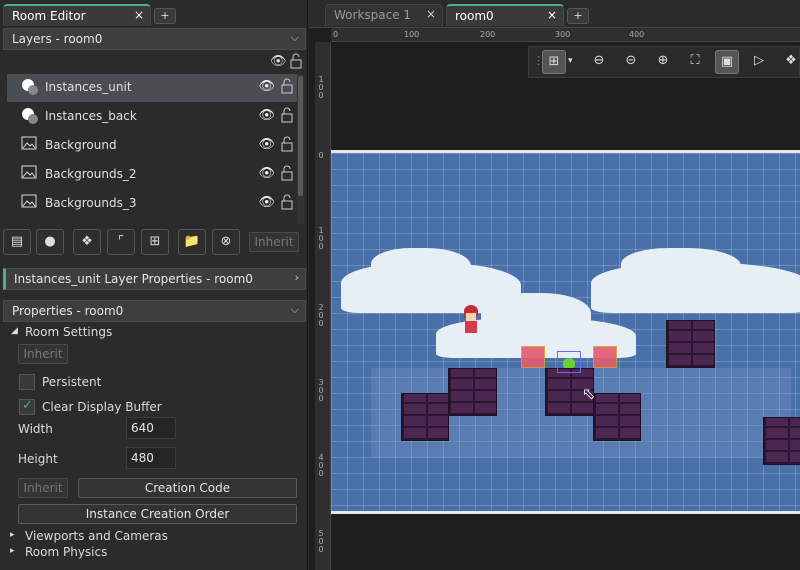  I want to click on width-field: 640, so click(151, 428).